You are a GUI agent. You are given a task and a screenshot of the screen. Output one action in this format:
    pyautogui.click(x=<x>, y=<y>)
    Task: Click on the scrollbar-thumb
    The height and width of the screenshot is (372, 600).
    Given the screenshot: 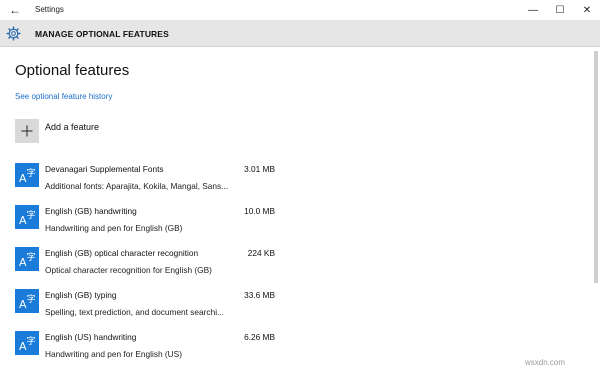 What is the action you would take?
    pyautogui.click(x=596, y=167)
    